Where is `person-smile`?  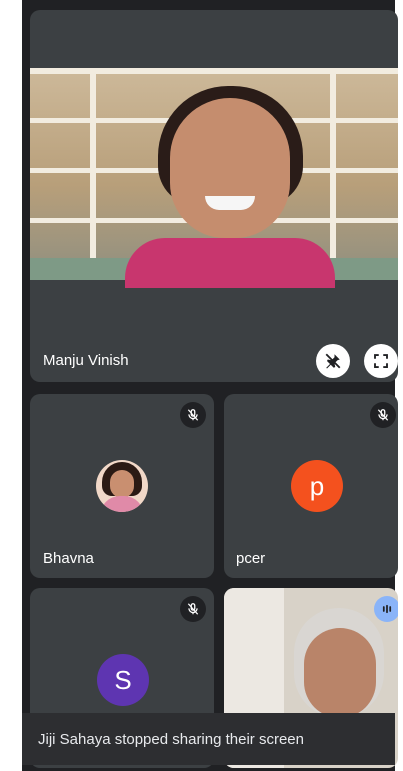
person-smile is located at coordinates (230, 203).